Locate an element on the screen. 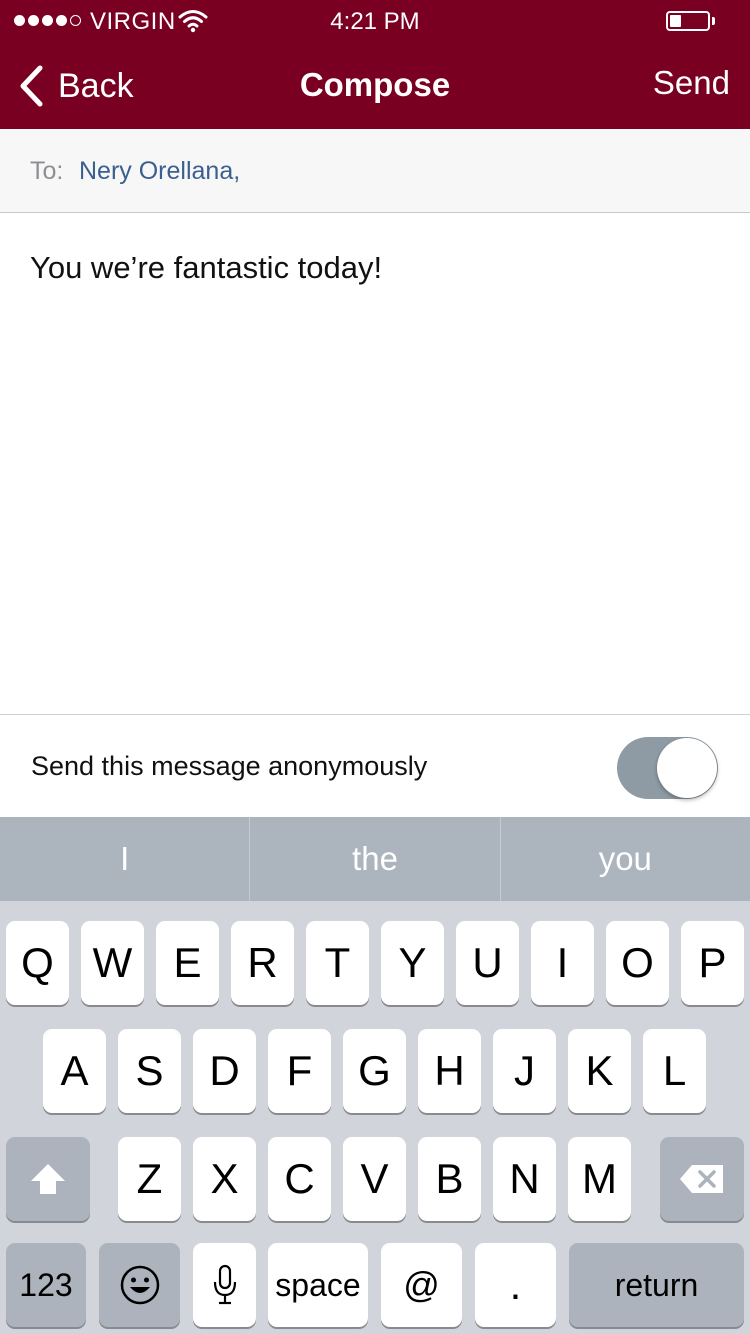 Image resolution: width=750 pixels, height=1334 pixels. key-z: Z is located at coordinates (149, 1179).